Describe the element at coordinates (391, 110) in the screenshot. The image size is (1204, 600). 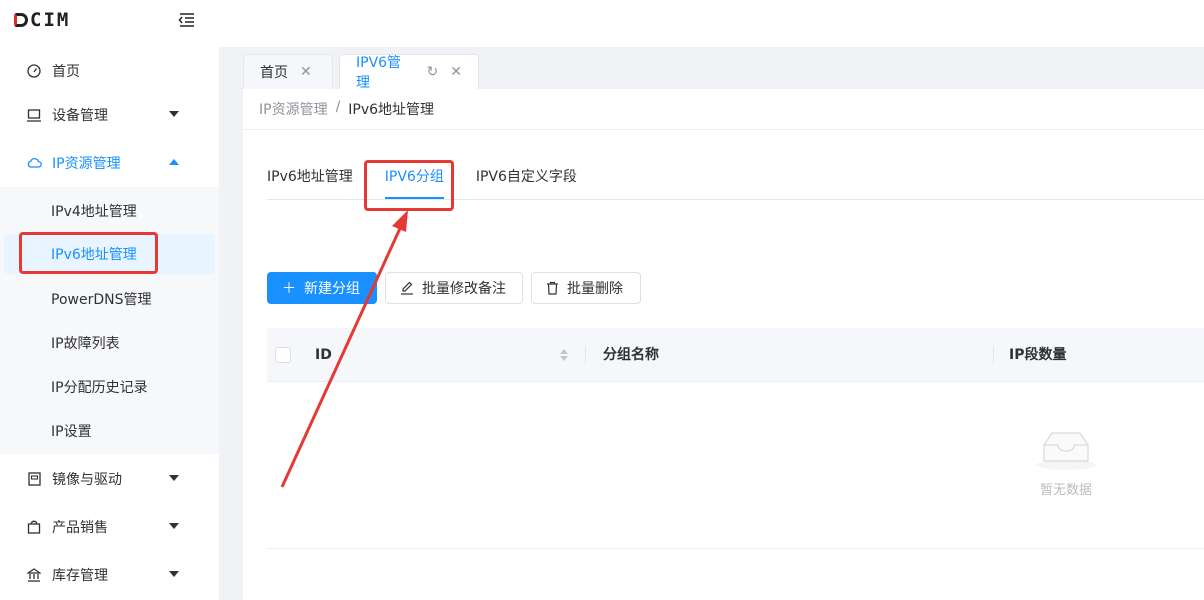
I see `breadcrumb-current: IPv6地址管理` at that location.